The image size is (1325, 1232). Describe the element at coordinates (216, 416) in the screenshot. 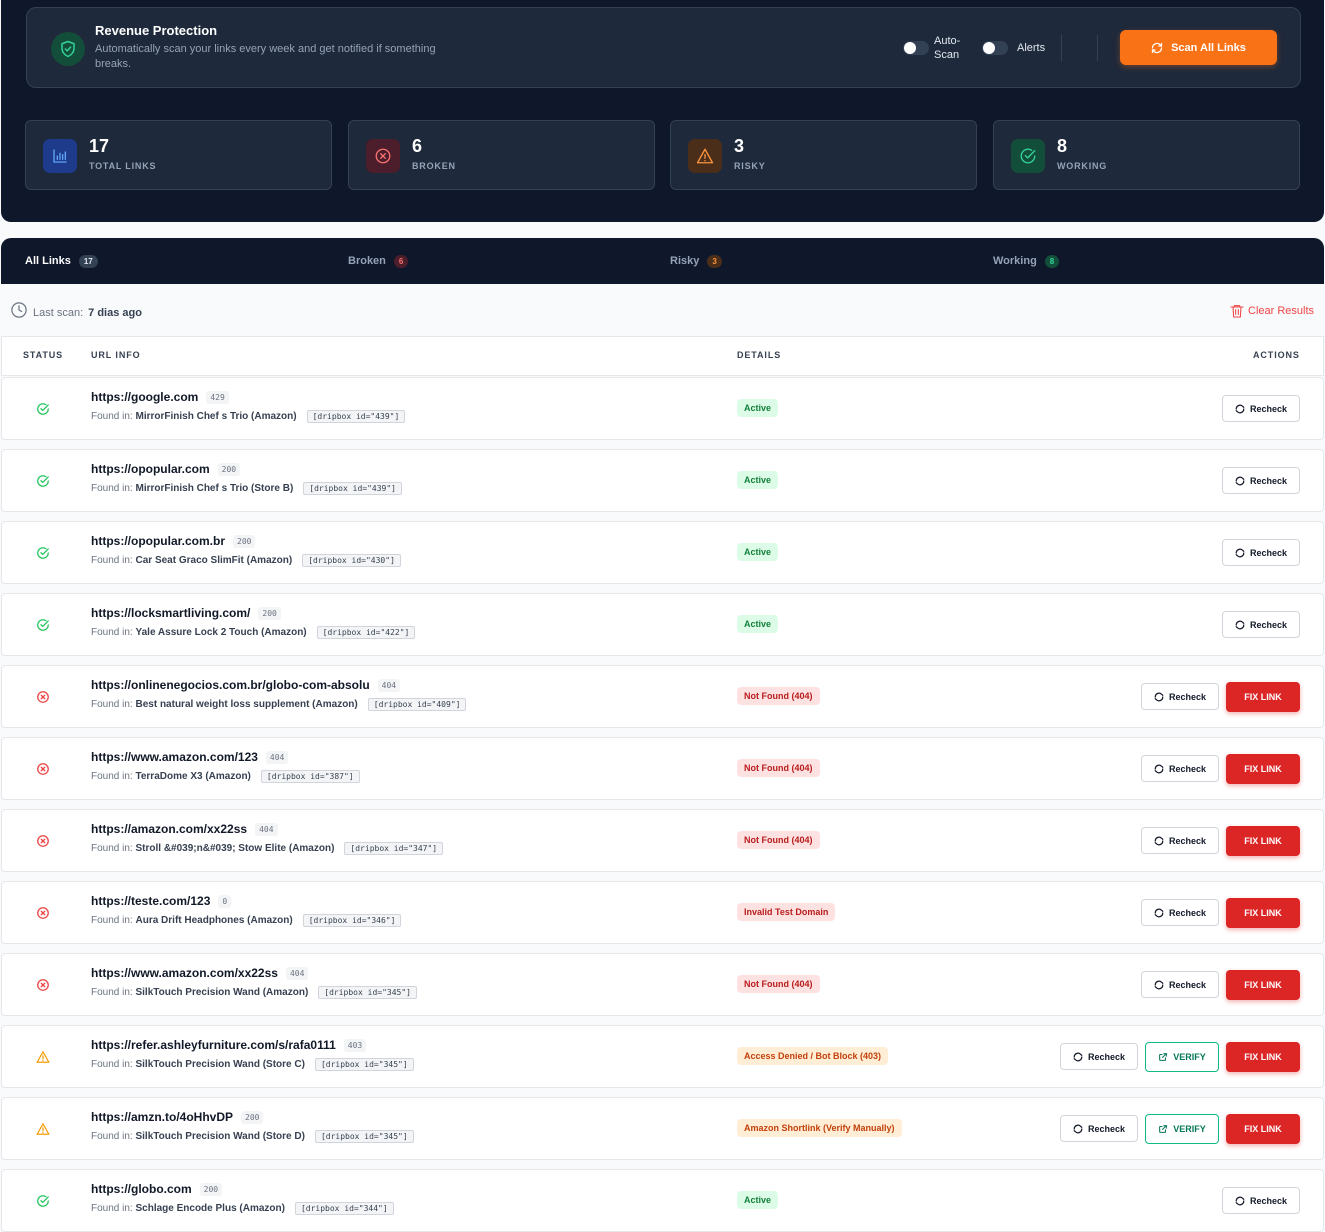

I see `found-in-product: MirrorFinish Chef s Trio (Amazon)` at that location.